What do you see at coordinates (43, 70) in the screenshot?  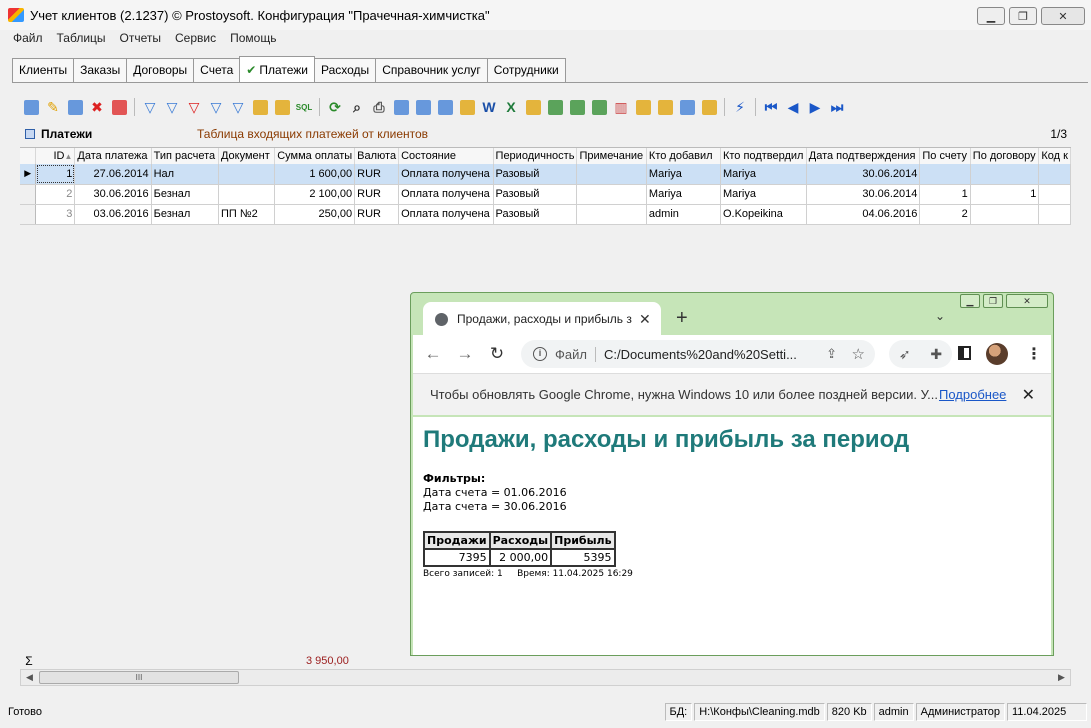 I see `tab-clients: Клиенты` at bounding box center [43, 70].